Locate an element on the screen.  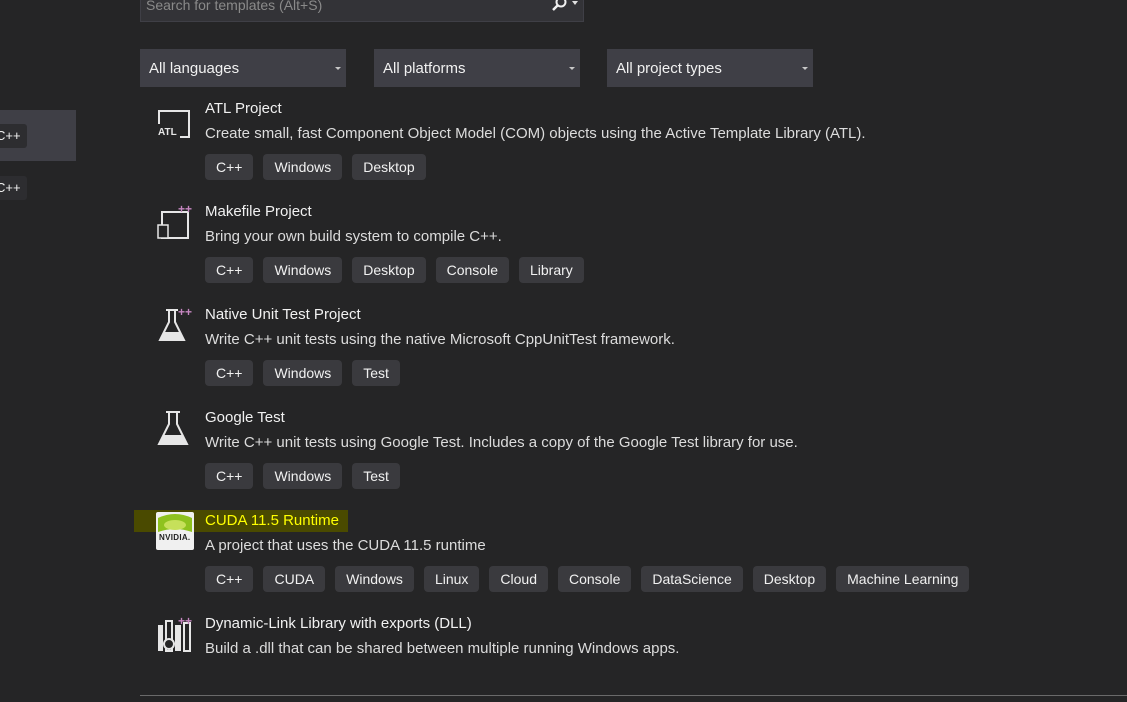
template-name: Dynamic-Link Library with exports (DLL) is located at coordinates (338, 623).